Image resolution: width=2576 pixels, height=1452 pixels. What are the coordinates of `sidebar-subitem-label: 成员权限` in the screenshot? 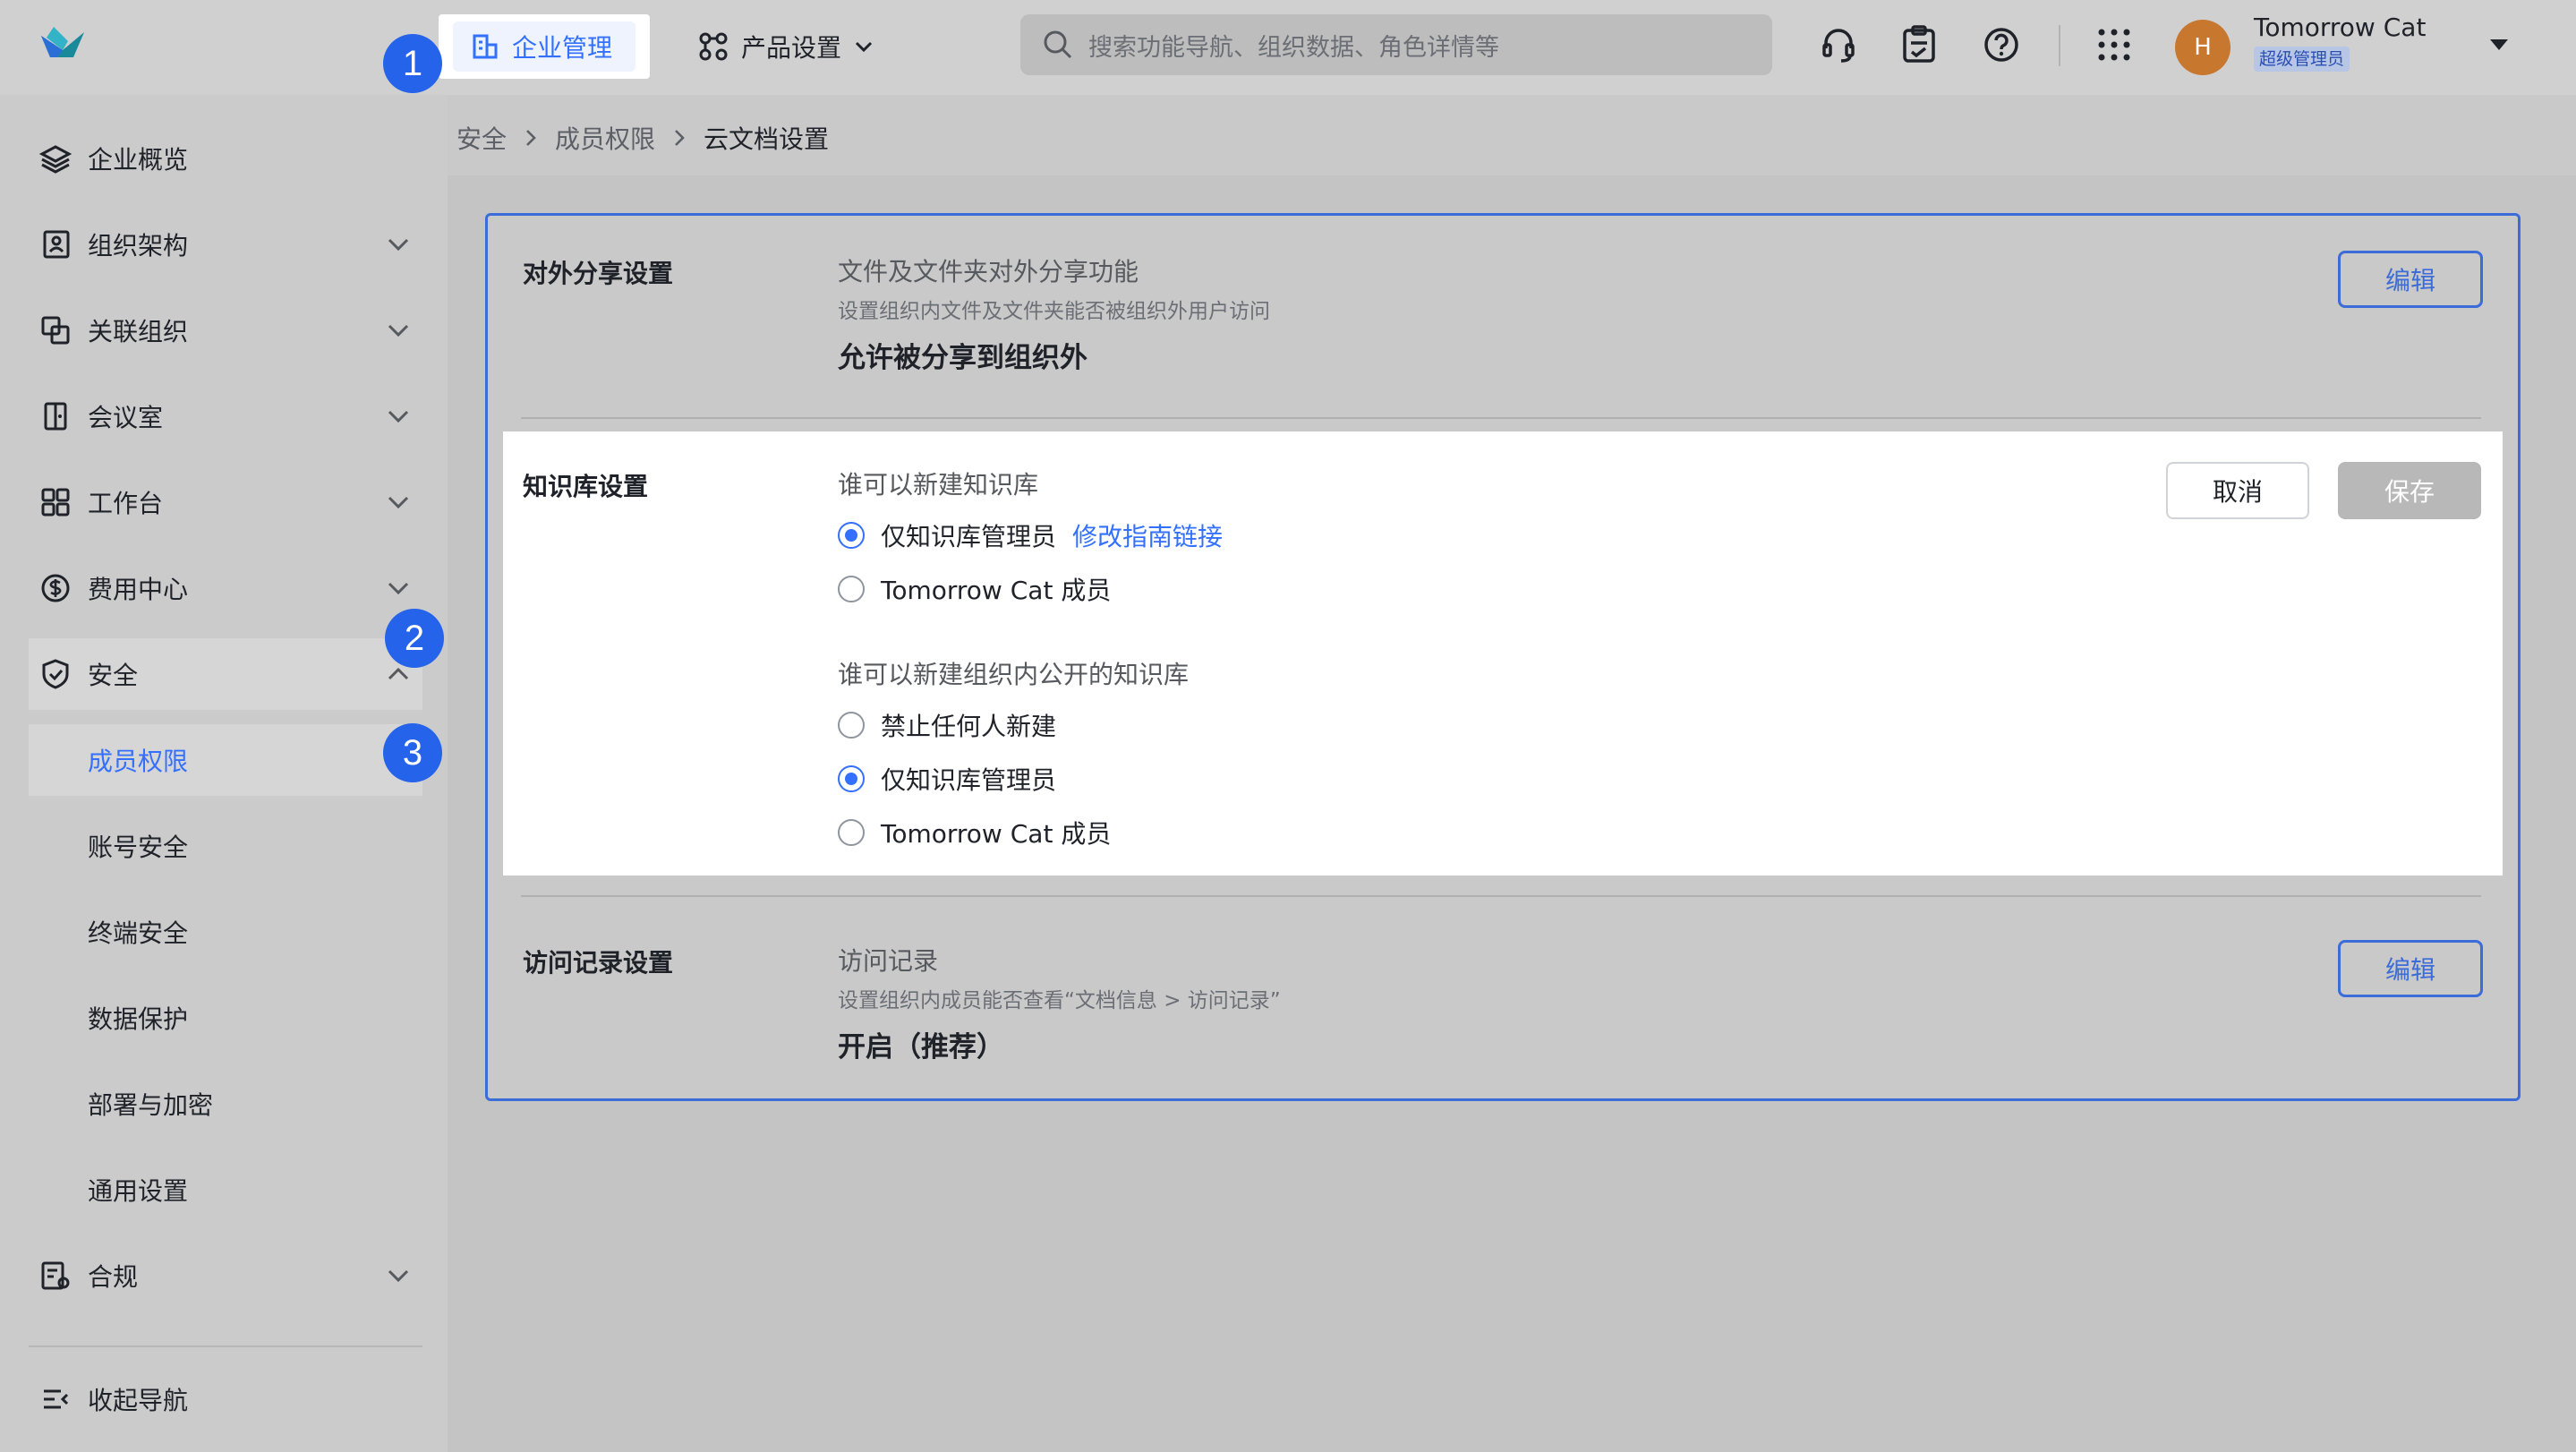 It's located at (138, 761).